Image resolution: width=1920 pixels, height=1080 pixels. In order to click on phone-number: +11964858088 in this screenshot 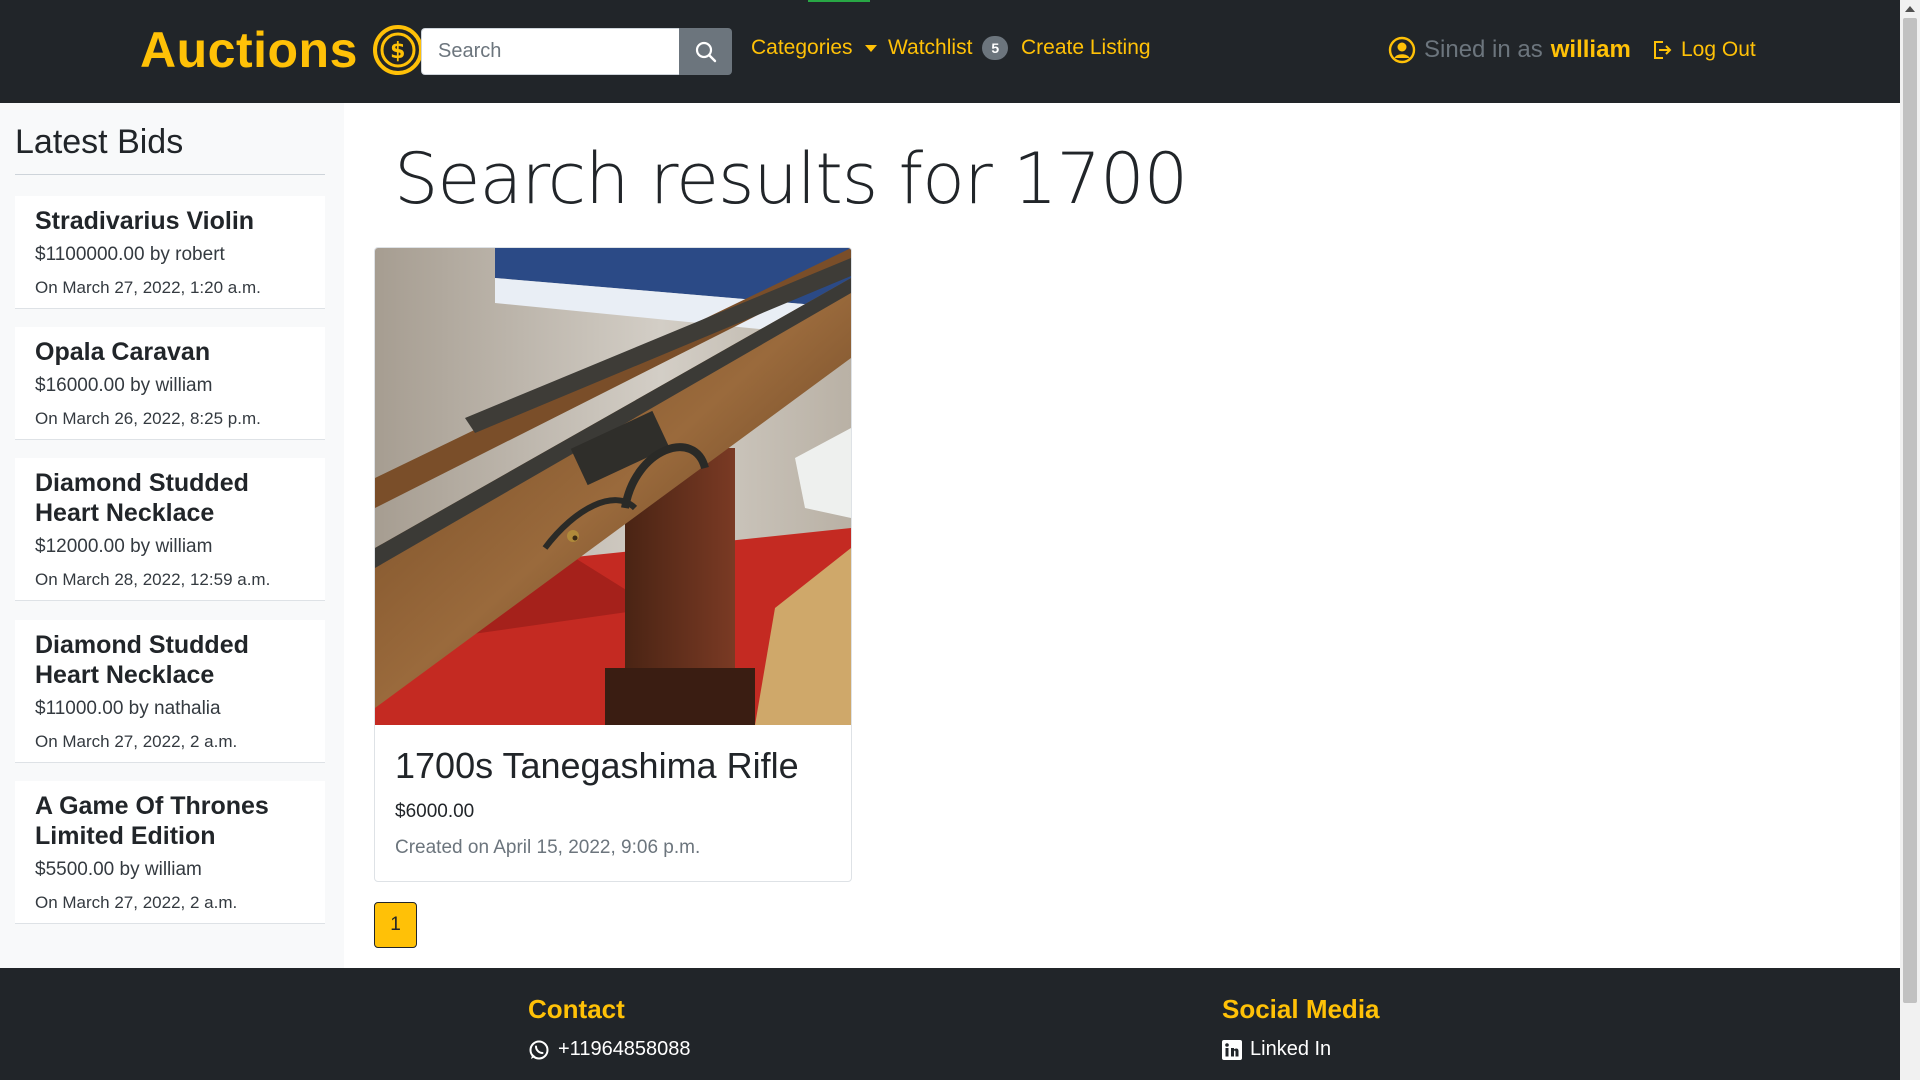, I will do `click(624, 1049)`.